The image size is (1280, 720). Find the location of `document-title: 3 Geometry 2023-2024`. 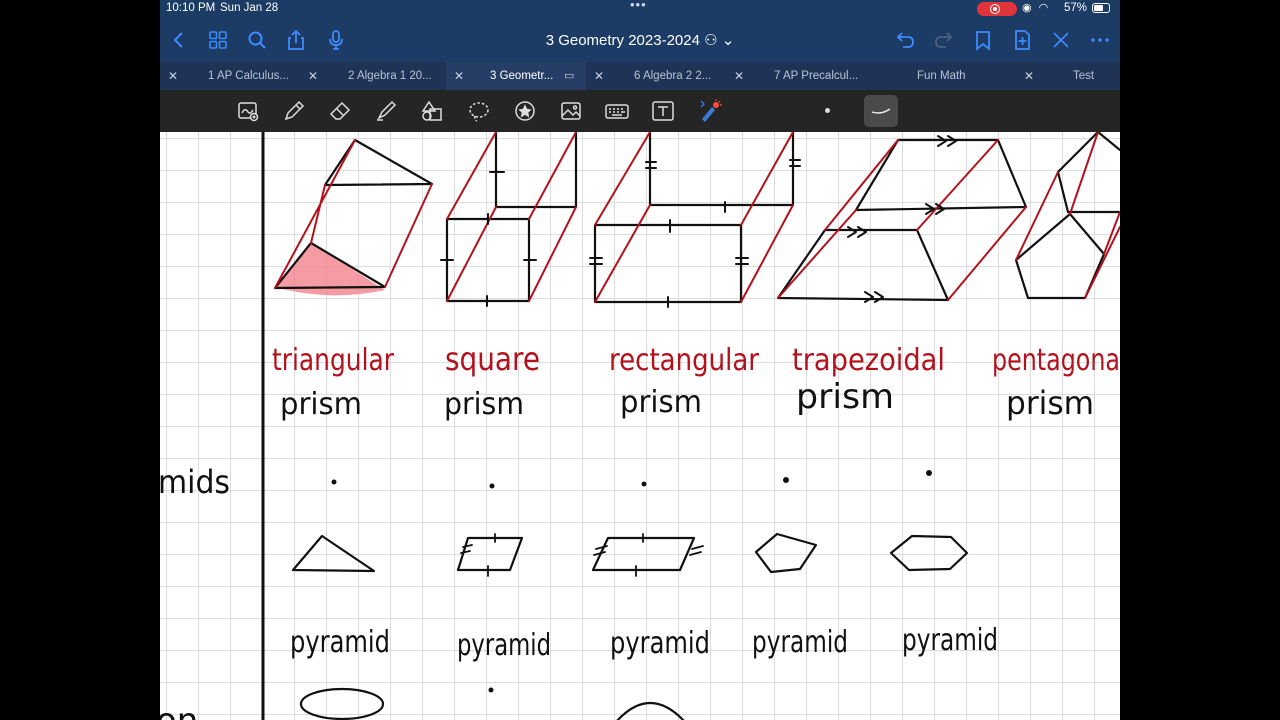

document-title: 3 Geometry 2023-2024 is located at coordinates (623, 40).